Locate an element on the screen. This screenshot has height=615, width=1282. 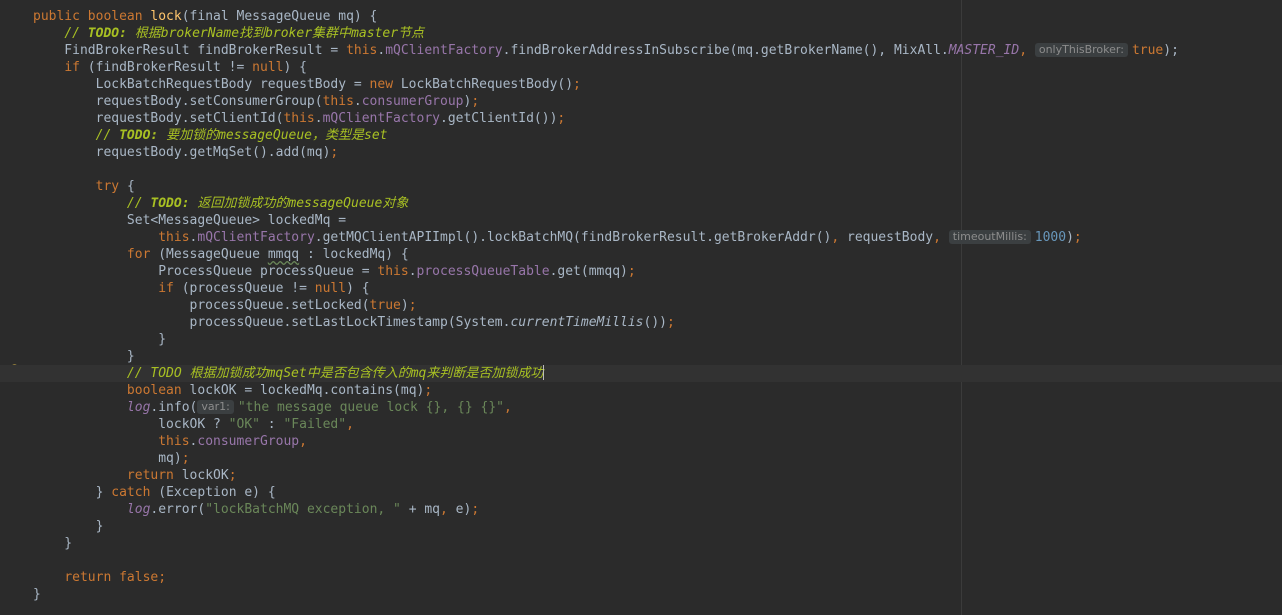
code-token: LockBatchRequestBody requestBody = is located at coordinates (201, 84).